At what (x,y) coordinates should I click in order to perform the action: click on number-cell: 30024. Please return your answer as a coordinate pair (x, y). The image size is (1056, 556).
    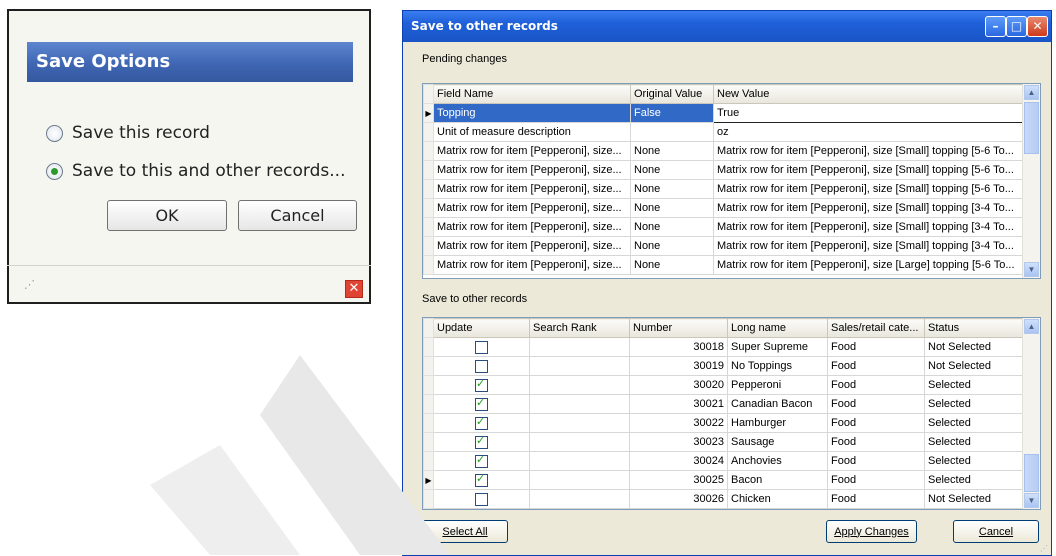
    Looking at the image, I should click on (678, 461).